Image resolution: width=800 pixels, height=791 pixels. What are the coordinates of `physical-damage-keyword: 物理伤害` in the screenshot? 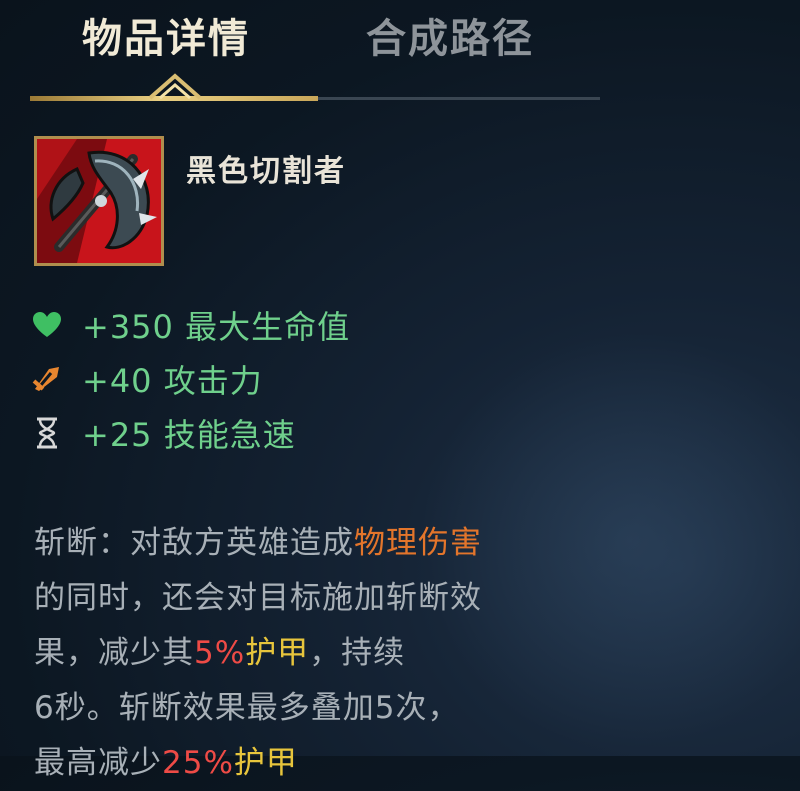 It's located at (418, 543).